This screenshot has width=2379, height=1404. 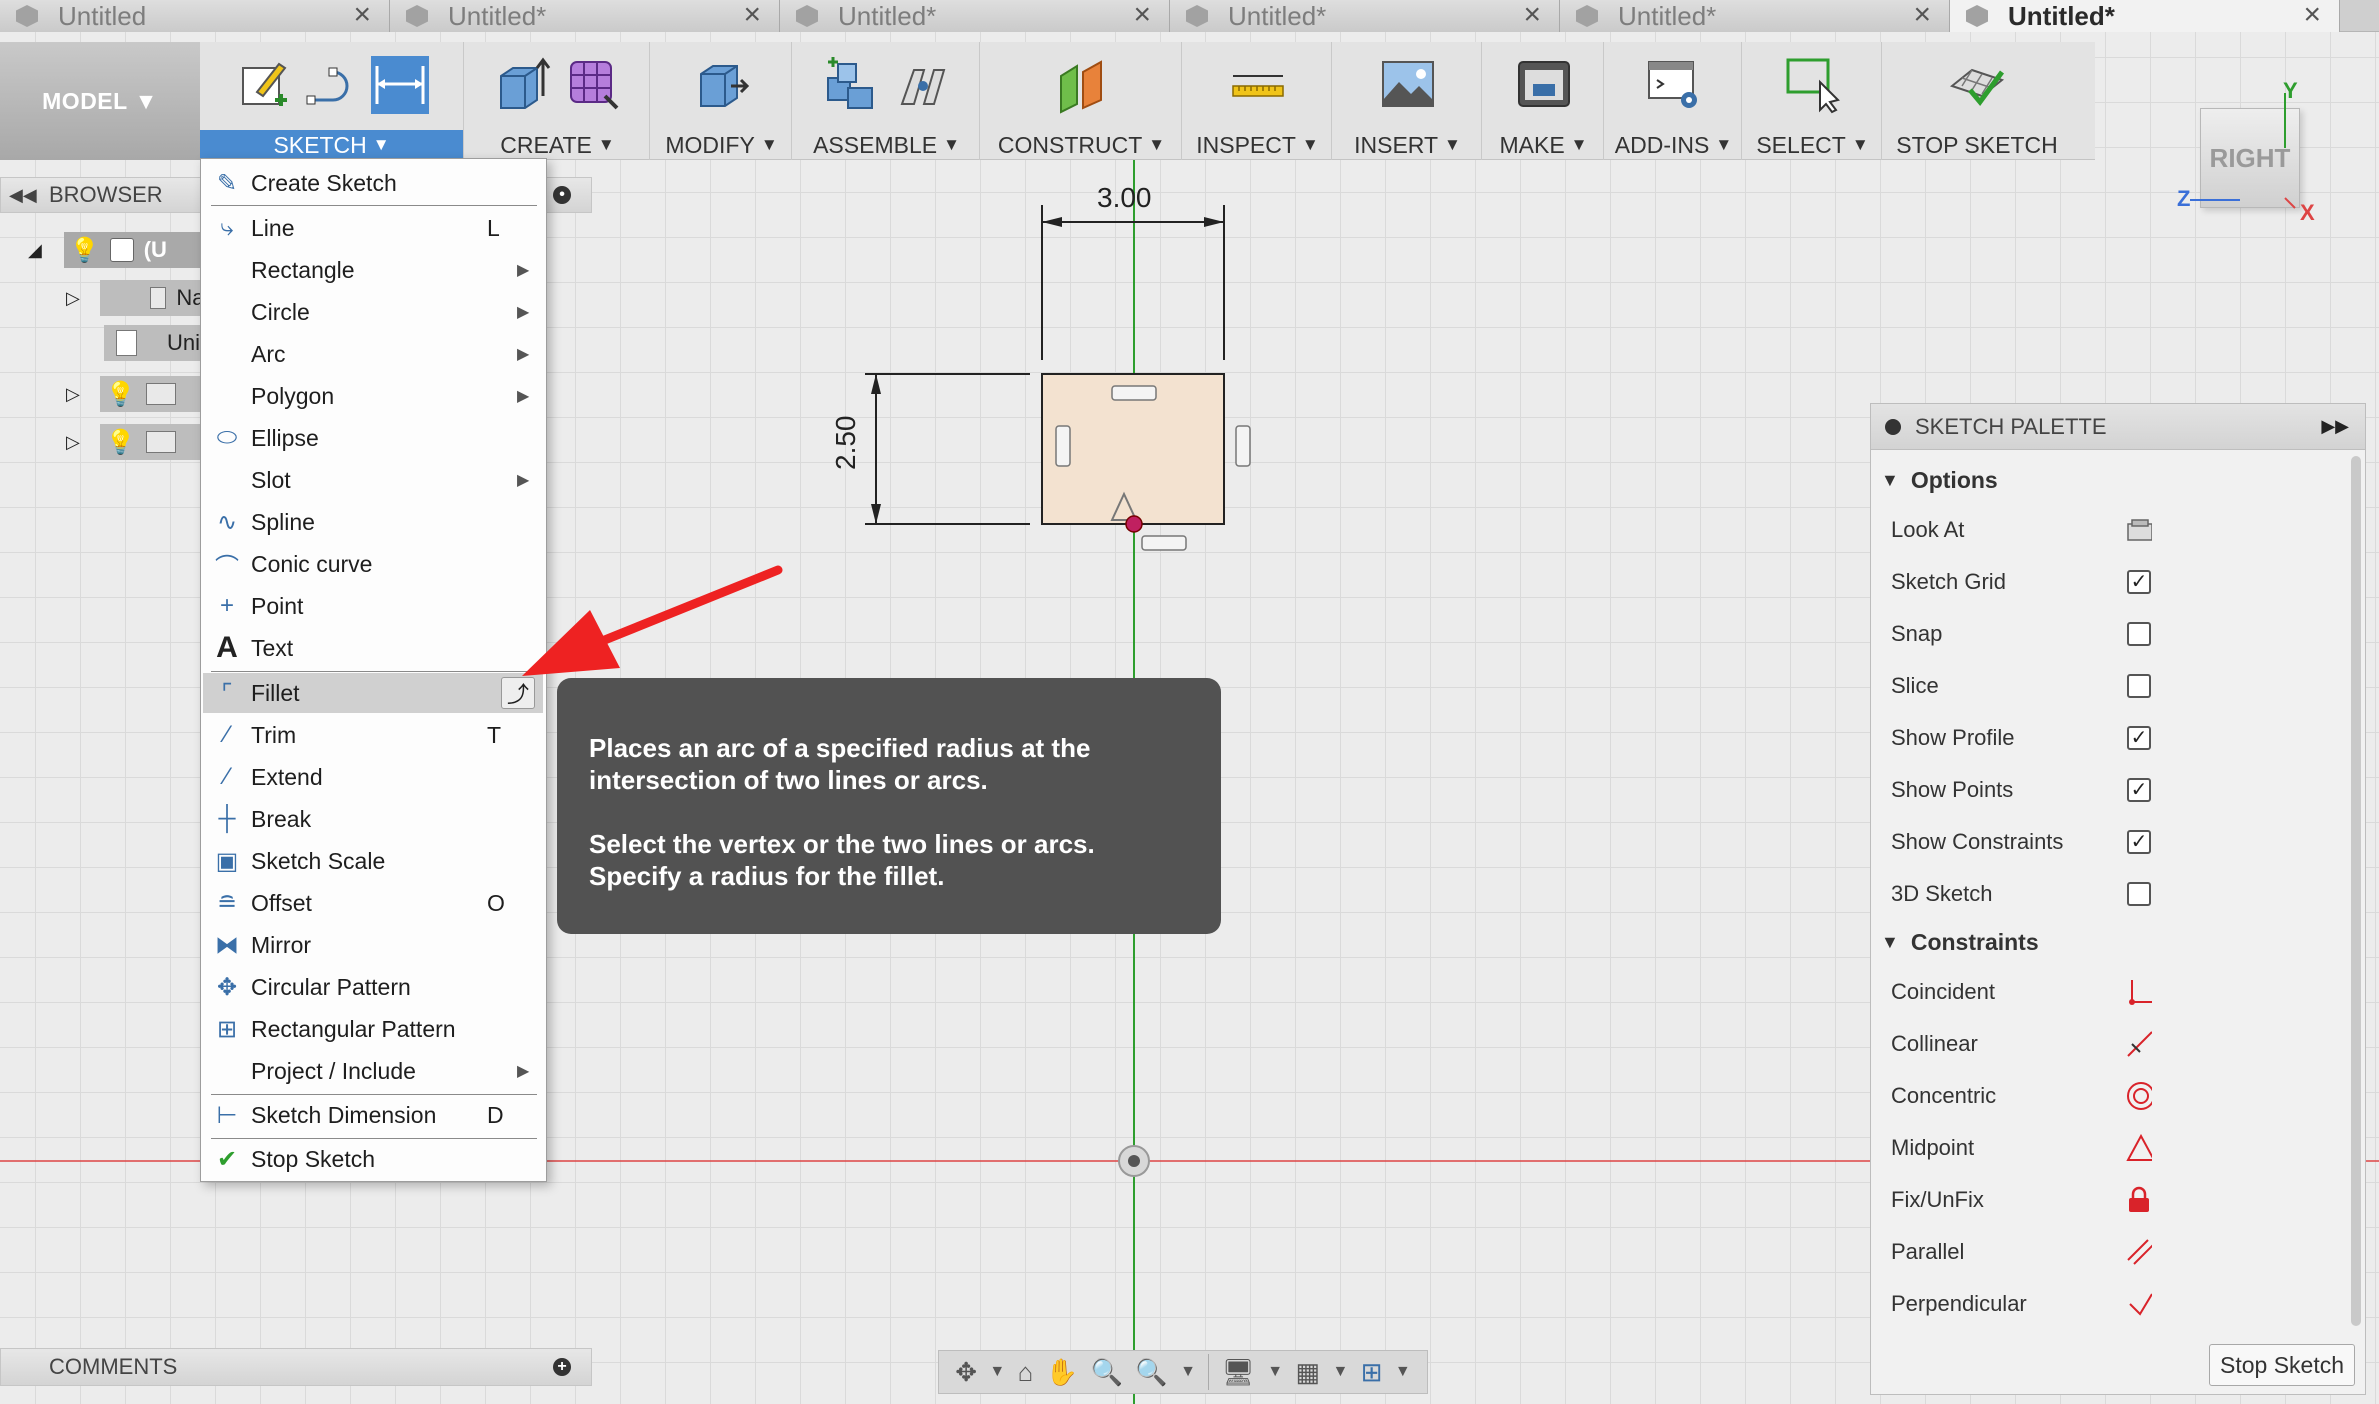 I want to click on menu-item-trim: ⁄ Trim T, so click(x=373, y=735).